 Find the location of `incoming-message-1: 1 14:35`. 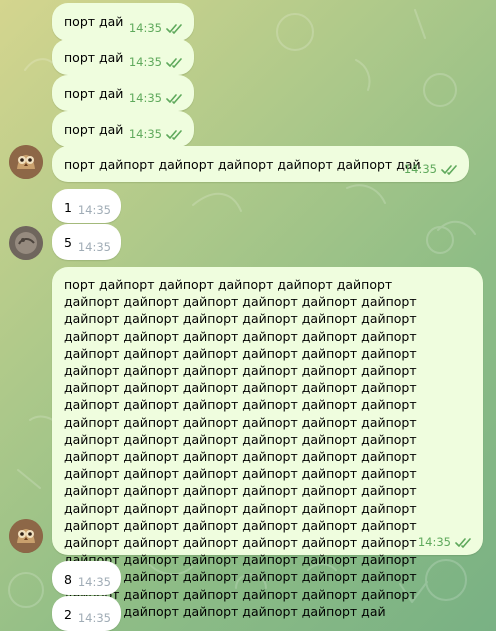

incoming-message-1: 1 14:35 is located at coordinates (86, 206).